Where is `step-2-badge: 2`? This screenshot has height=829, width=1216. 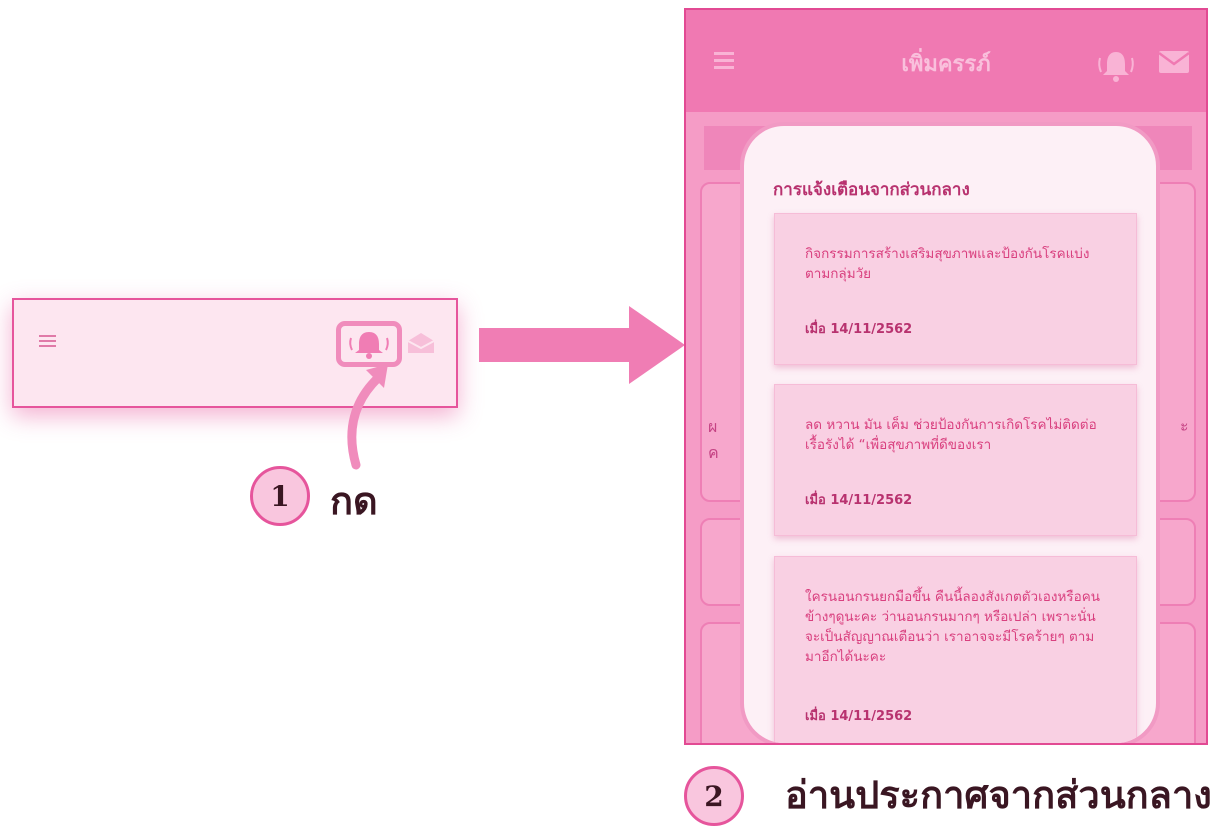 step-2-badge: 2 is located at coordinates (714, 796).